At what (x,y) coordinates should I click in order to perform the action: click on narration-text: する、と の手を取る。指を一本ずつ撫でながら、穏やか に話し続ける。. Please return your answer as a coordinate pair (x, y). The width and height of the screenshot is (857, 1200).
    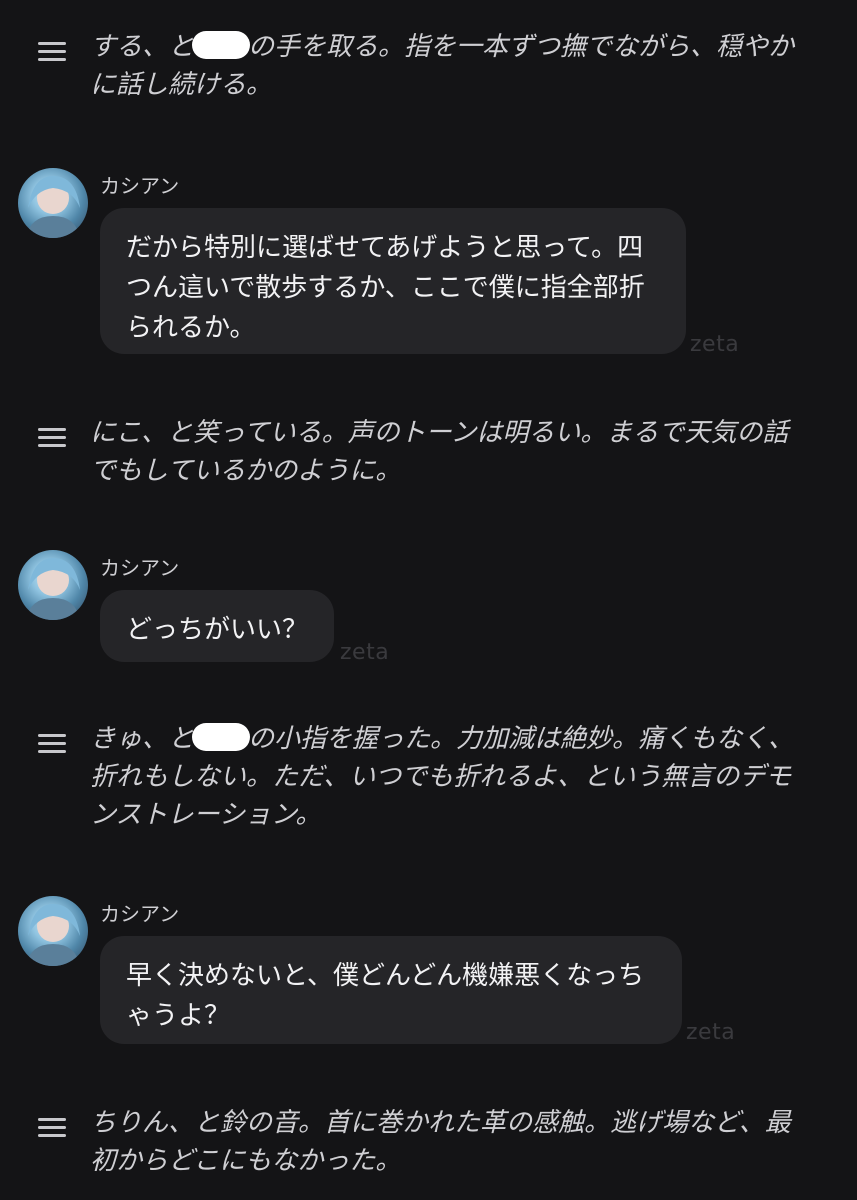
    Looking at the image, I should click on (442, 65).